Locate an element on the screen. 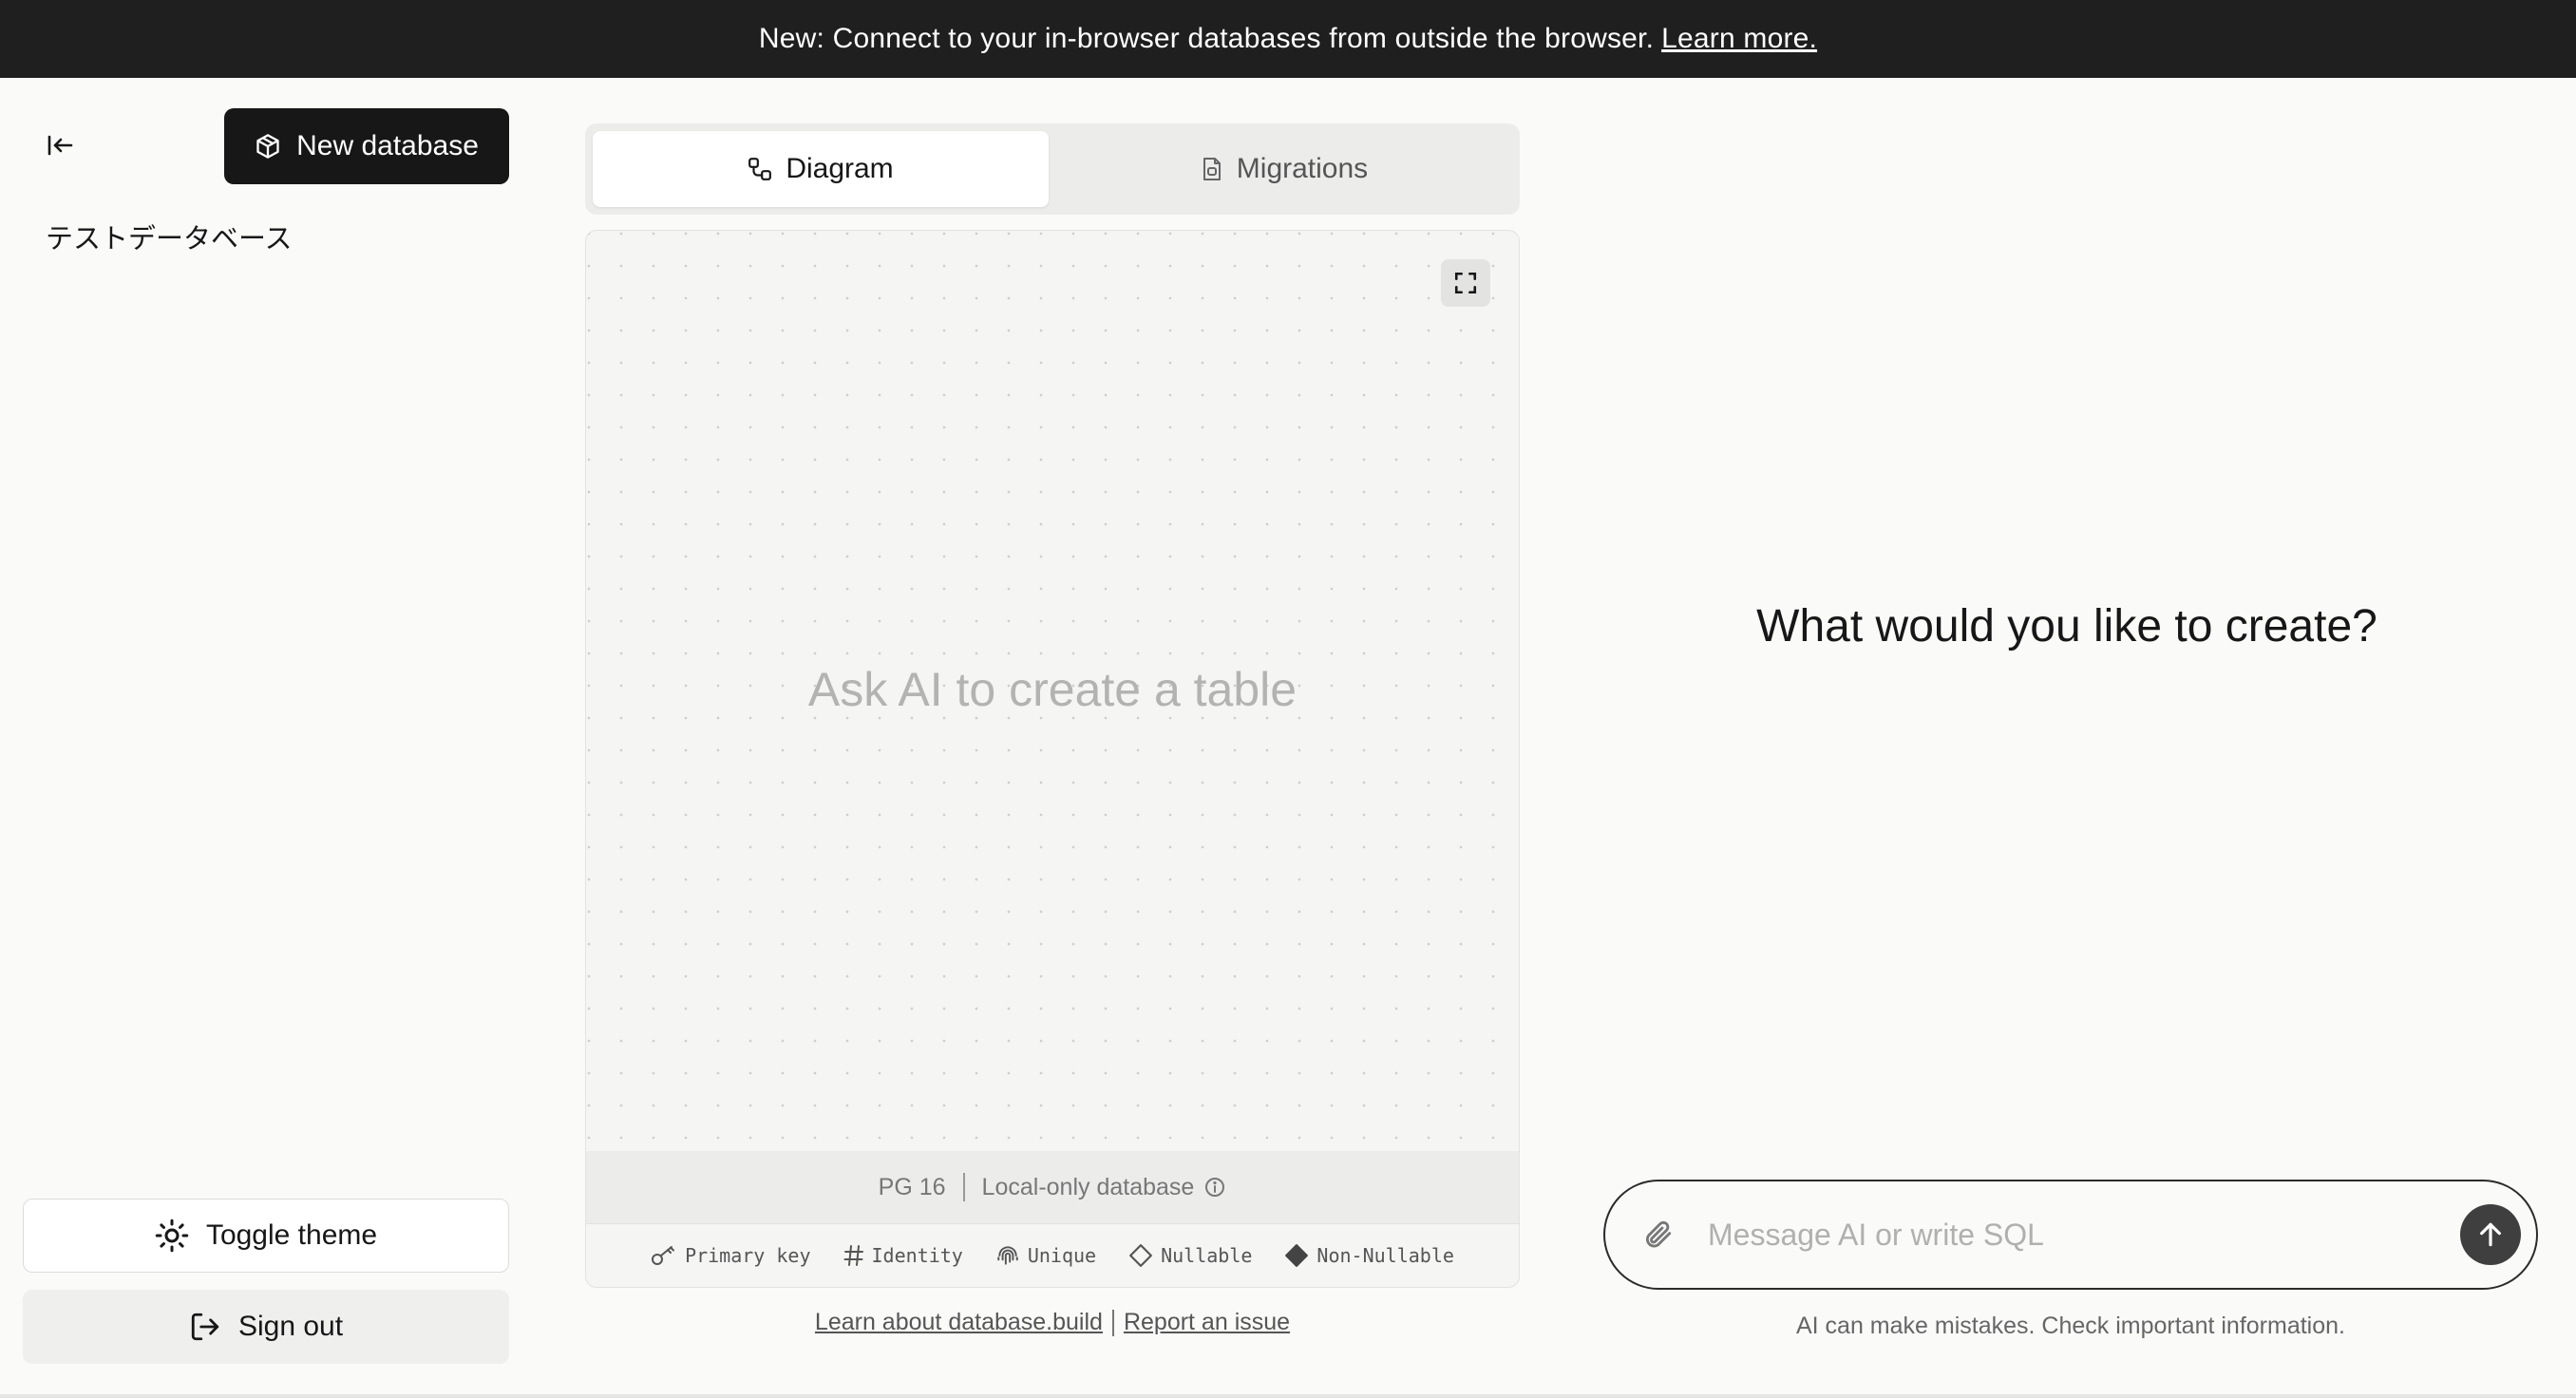 The height and width of the screenshot is (1398, 2576). diamond-filled-icon is located at coordinates (1297, 1255).